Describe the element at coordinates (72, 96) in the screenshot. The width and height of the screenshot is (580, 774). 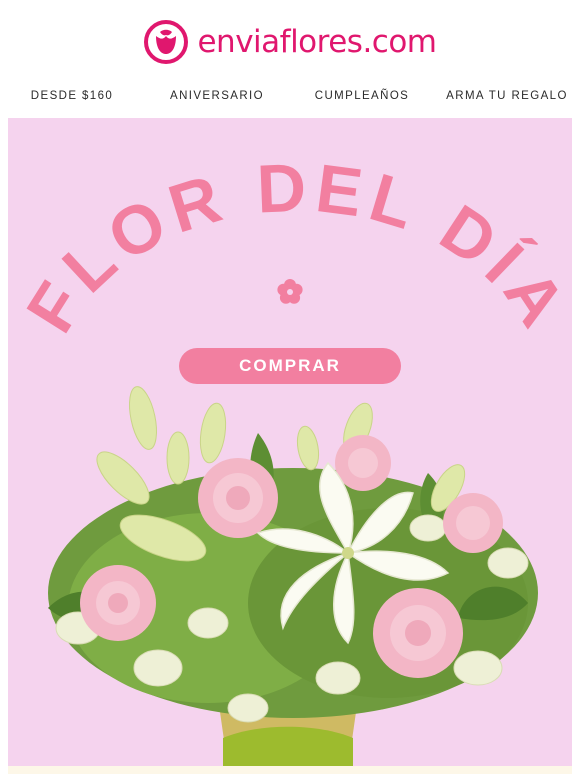
I see `nav-item-desde-160: DESDE $160` at that location.